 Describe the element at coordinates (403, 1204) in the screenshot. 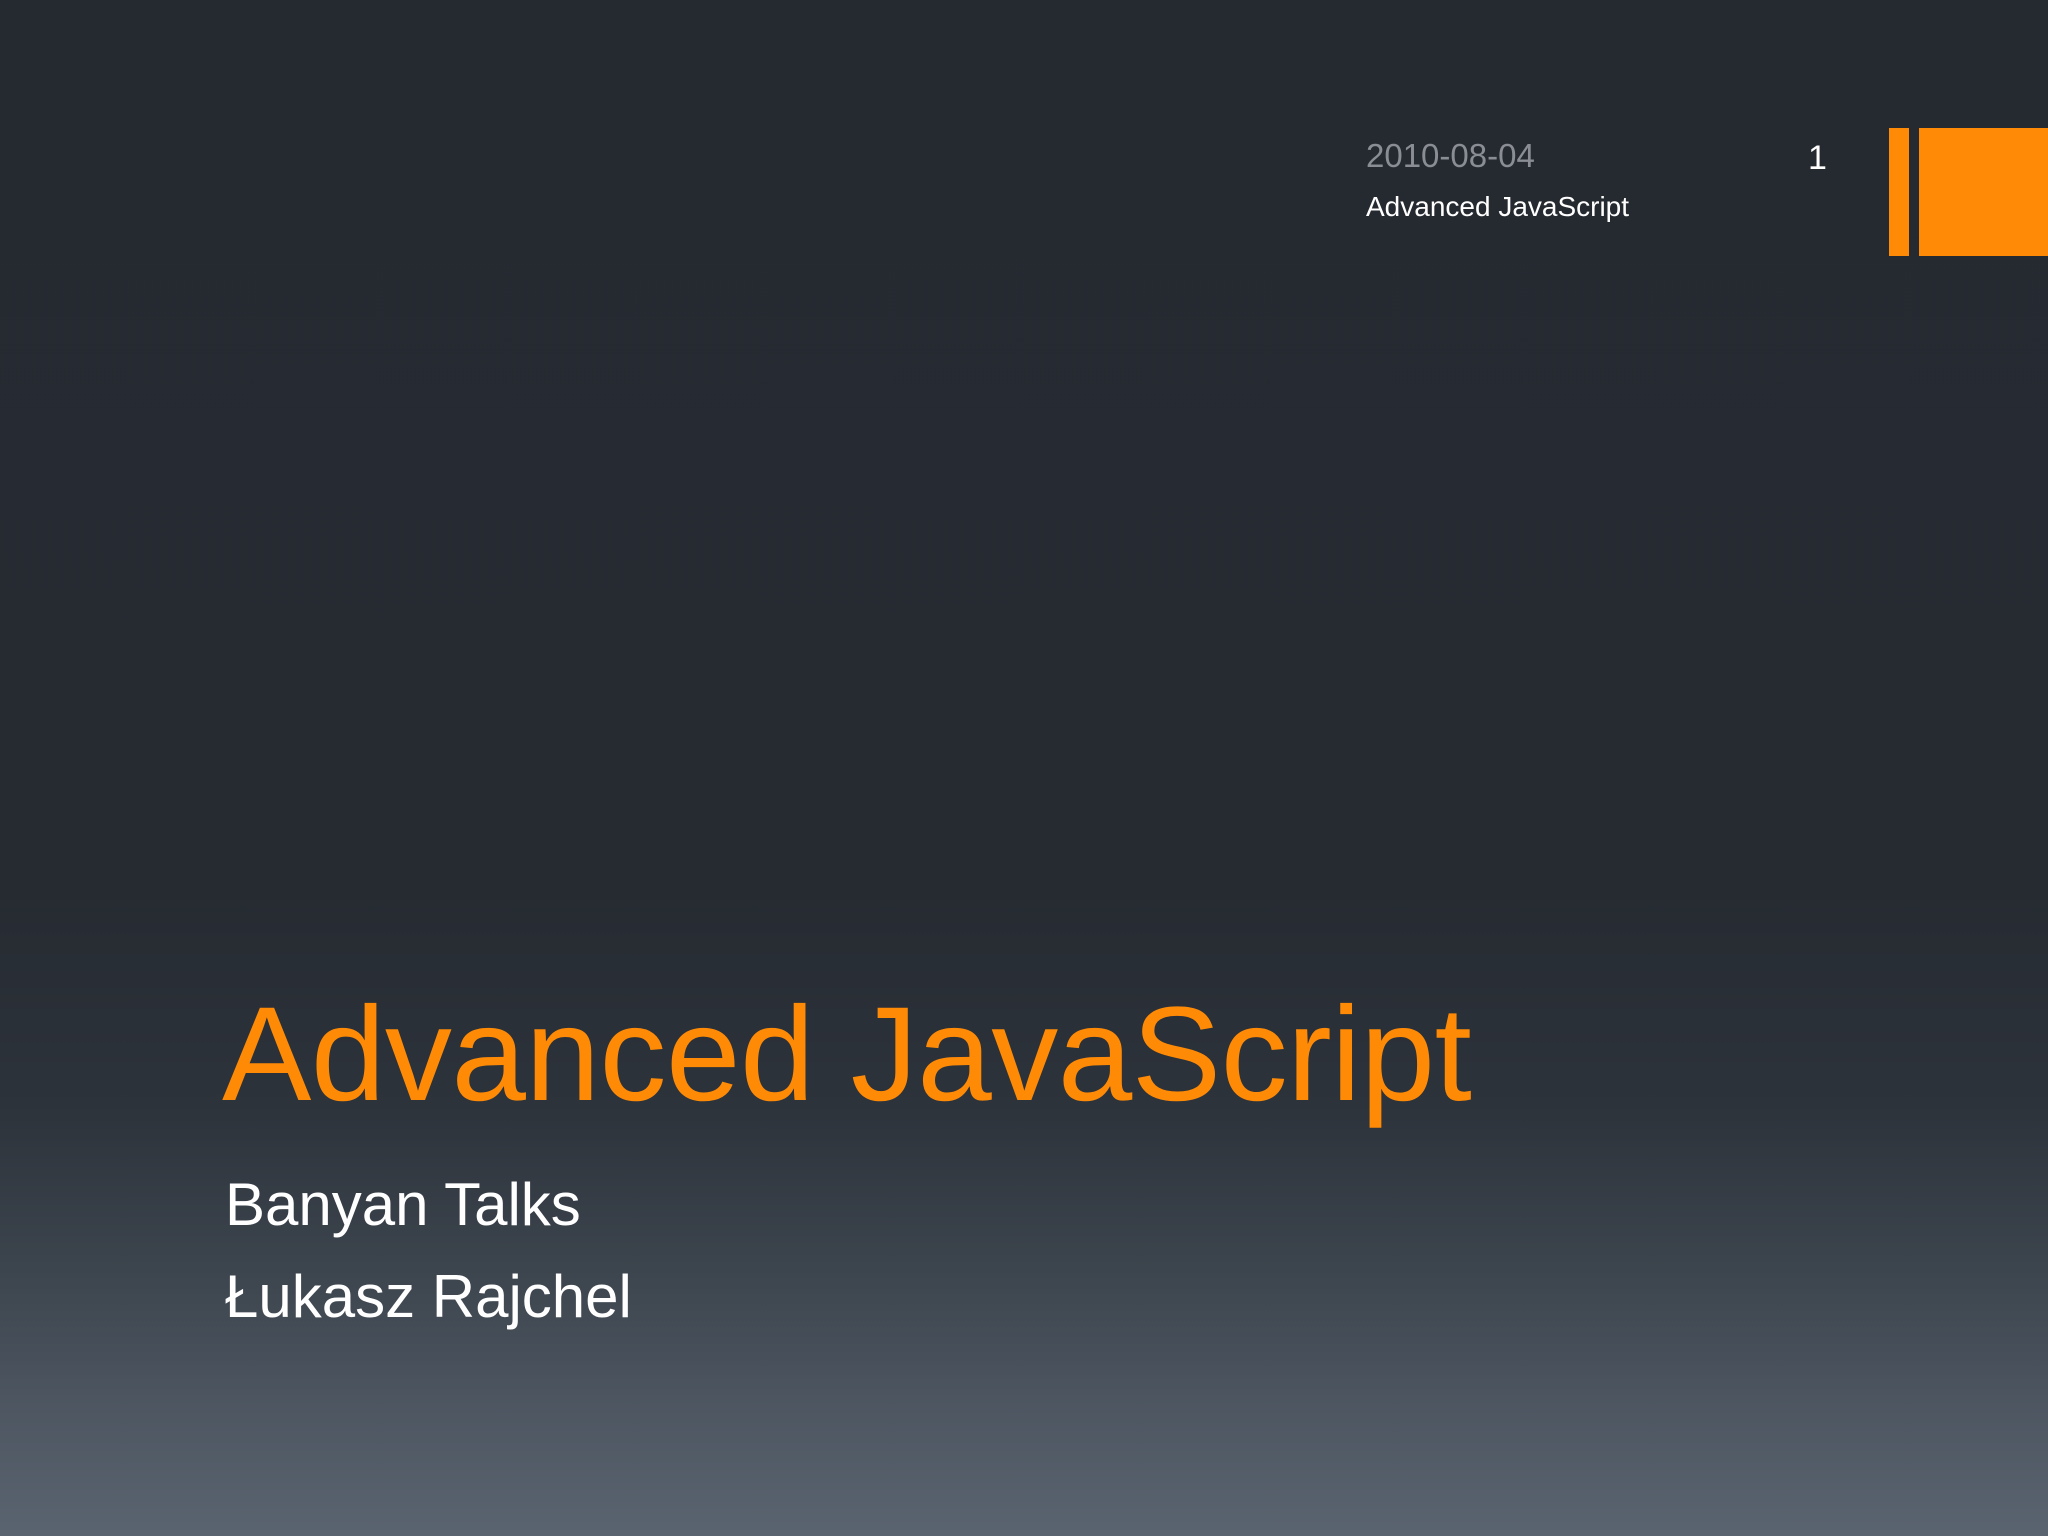

I see `subtitle-line-event: Banyan Talks` at that location.